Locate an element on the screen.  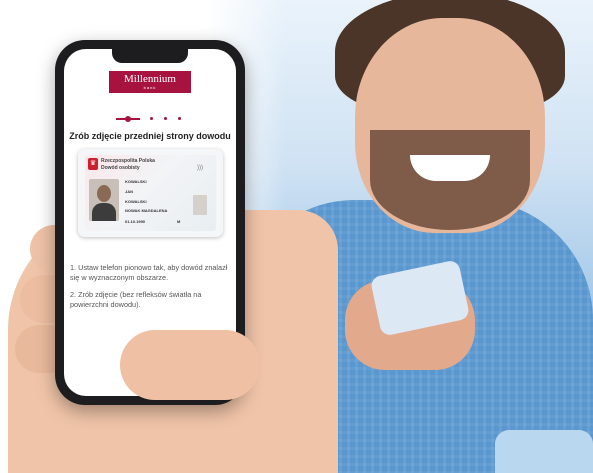
step-dot-active is located at coordinates (128, 119).